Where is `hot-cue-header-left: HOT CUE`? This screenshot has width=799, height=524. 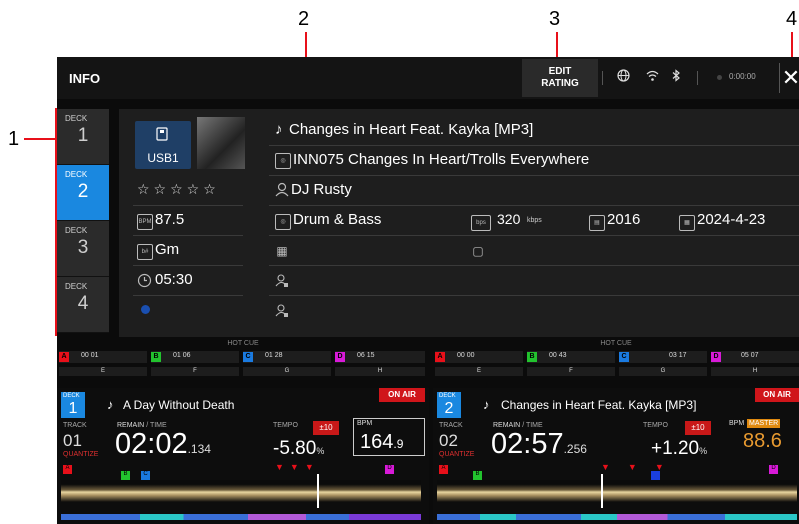 hot-cue-header-left: HOT CUE is located at coordinates (243, 343).